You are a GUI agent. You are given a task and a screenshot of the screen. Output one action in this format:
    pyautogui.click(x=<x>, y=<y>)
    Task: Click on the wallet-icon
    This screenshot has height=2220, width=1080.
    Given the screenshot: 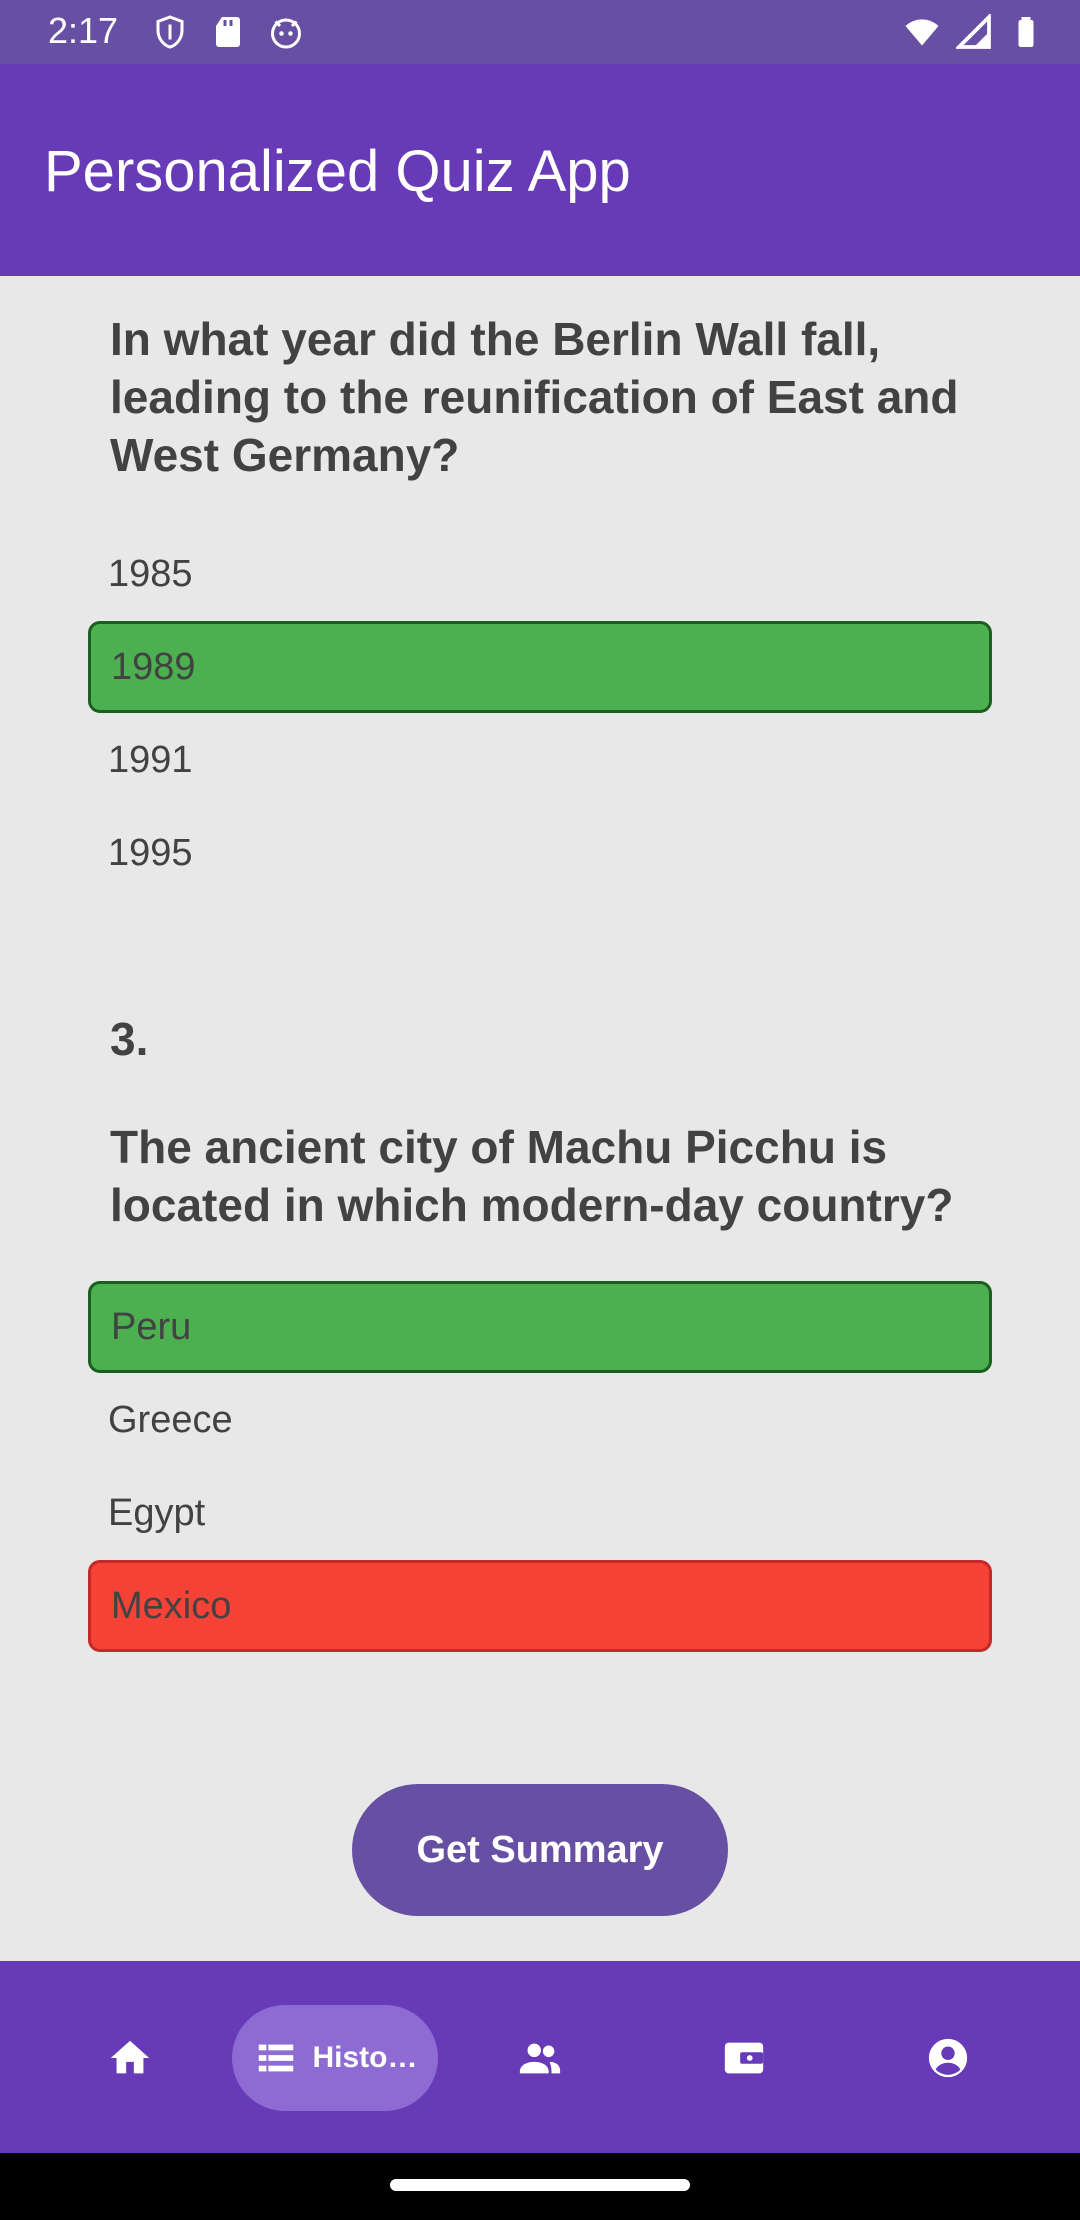 What is the action you would take?
    pyautogui.click(x=744, y=2058)
    